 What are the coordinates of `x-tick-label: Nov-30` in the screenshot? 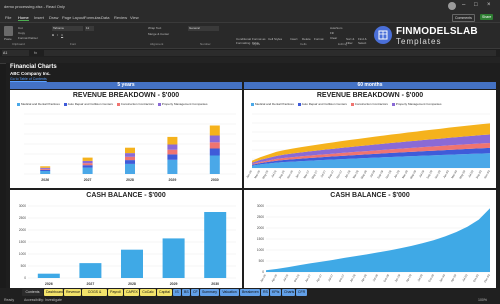 It's located at (487, 174).